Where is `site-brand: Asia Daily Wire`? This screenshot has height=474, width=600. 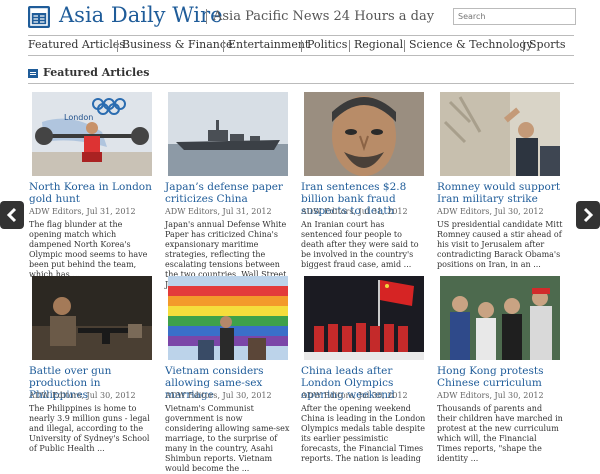
site-brand: Asia Daily Wire is located at coordinates (141, 15).